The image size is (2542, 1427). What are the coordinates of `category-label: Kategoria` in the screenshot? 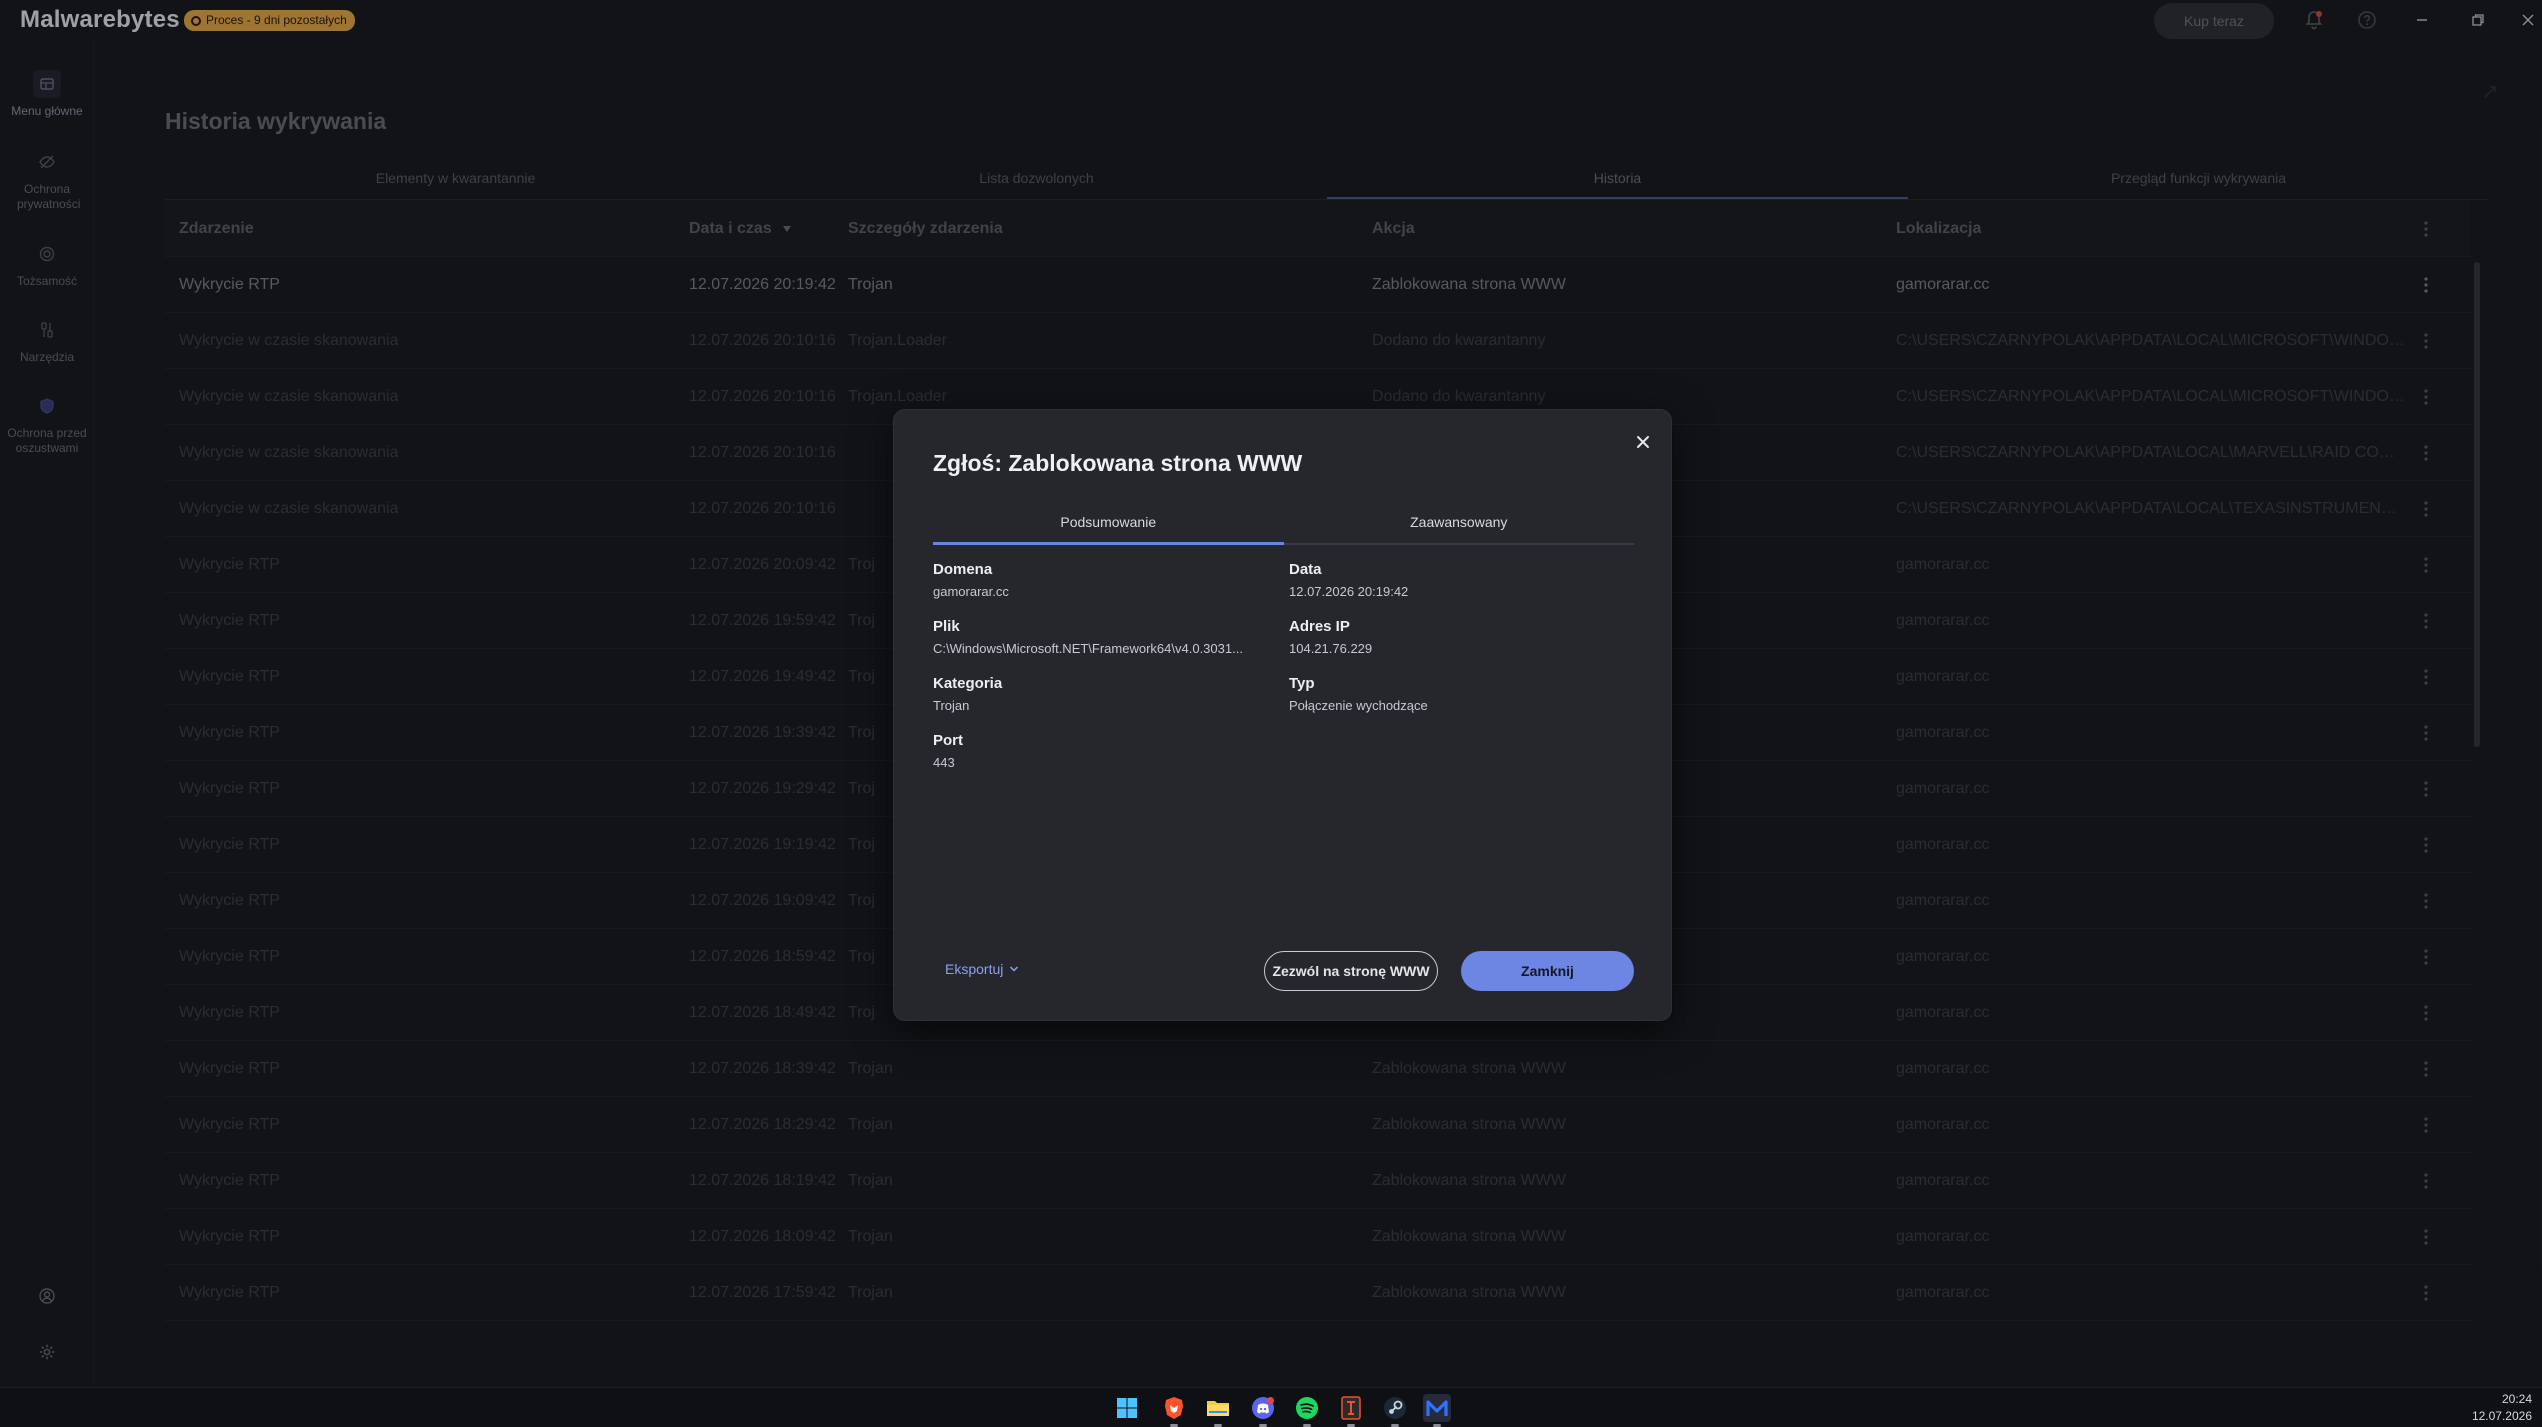 It's located at (968, 683).